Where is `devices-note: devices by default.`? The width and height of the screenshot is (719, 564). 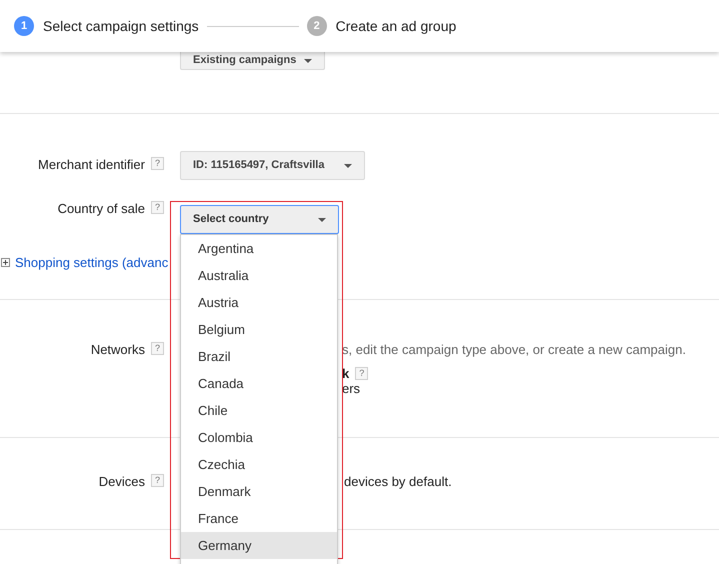
devices-note: devices by default. is located at coordinates (398, 481).